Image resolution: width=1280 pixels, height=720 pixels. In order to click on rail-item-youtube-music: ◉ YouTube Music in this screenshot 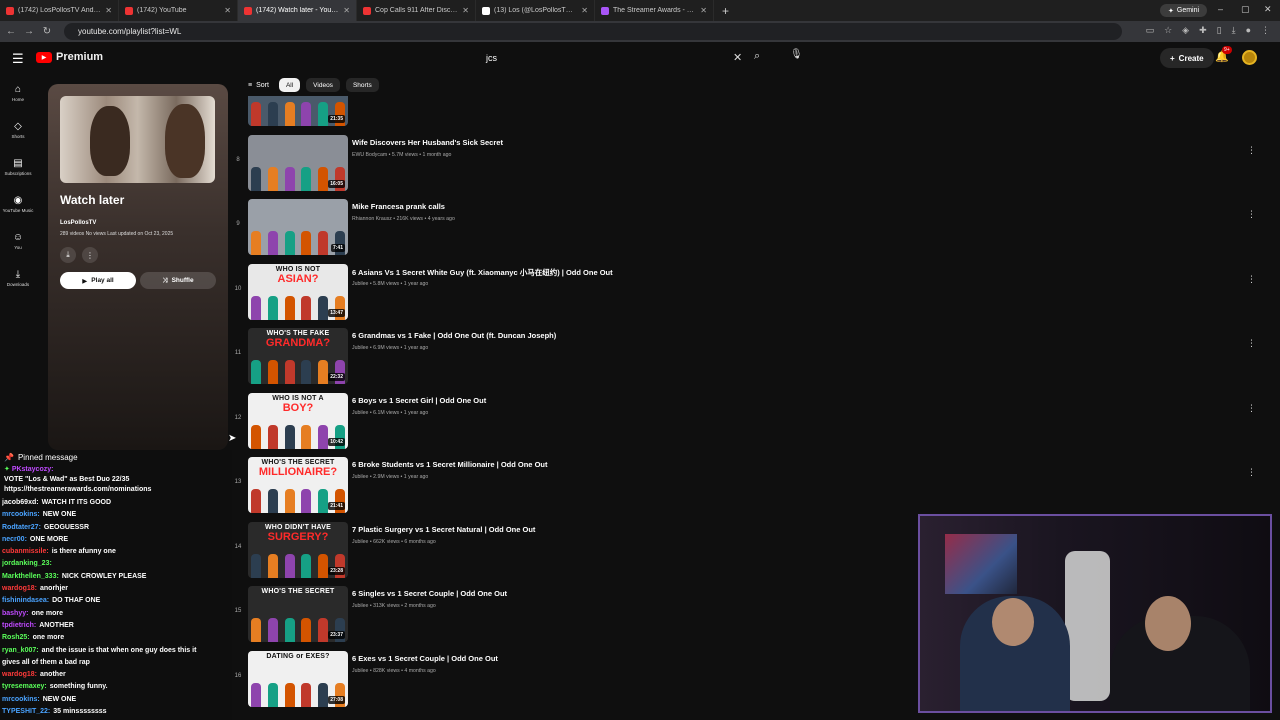, I will do `click(18, 203)`.